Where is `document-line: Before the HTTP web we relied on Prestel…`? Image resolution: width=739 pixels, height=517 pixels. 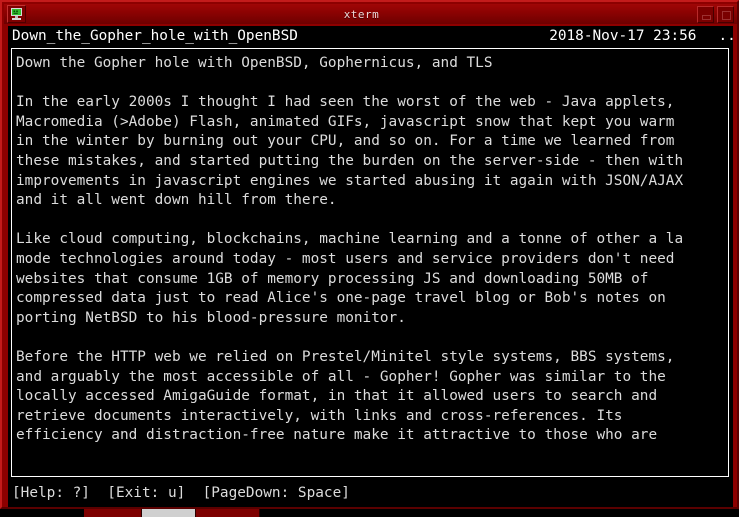 document-line: Before the HTTP web we relied on Prestel… is located at coordinates (345, 356).